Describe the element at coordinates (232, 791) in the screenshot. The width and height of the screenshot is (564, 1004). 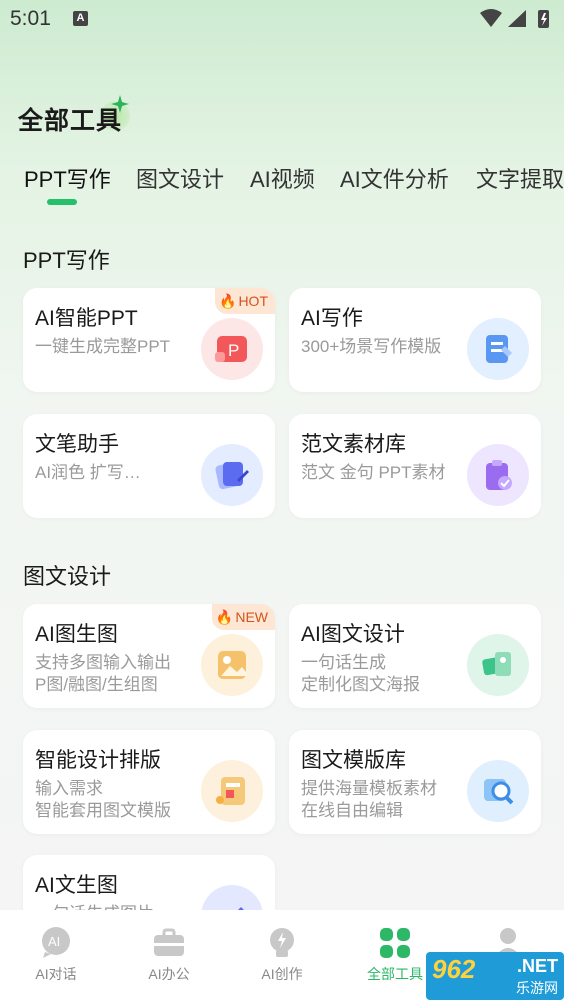
I see `layout-icon` at that location.